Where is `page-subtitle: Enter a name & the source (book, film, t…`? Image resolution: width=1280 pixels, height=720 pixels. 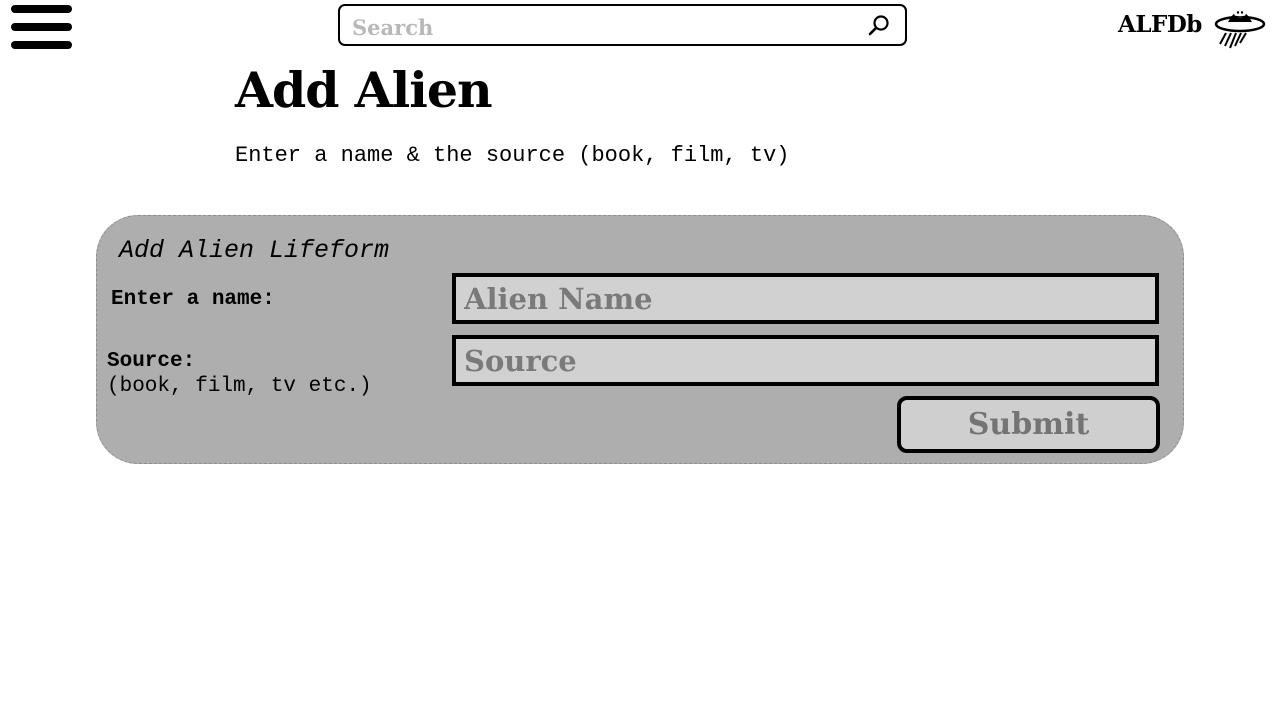 page-subtitle: Enter a name & the source (book, film, t… is located at coordinates (512, 155).